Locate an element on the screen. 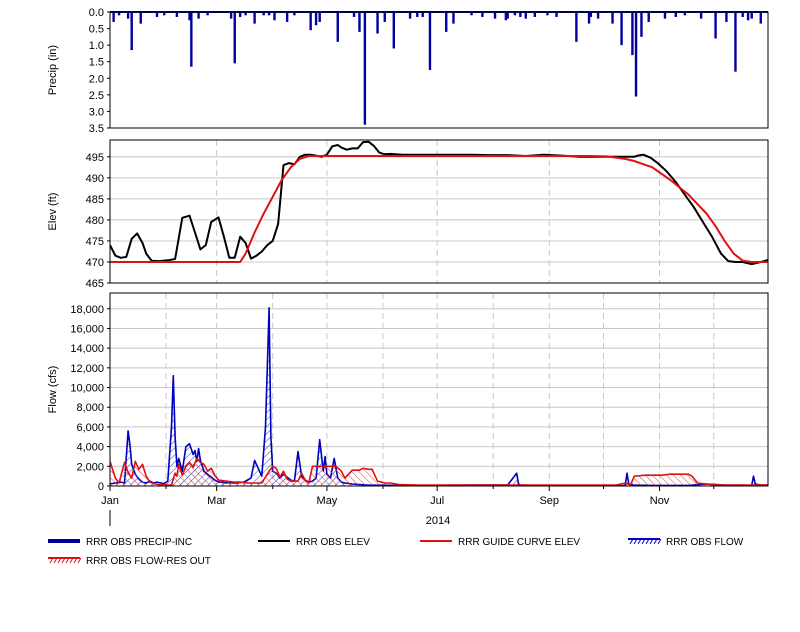  y-tick-label: 0 is located at coordinates (101, 487).